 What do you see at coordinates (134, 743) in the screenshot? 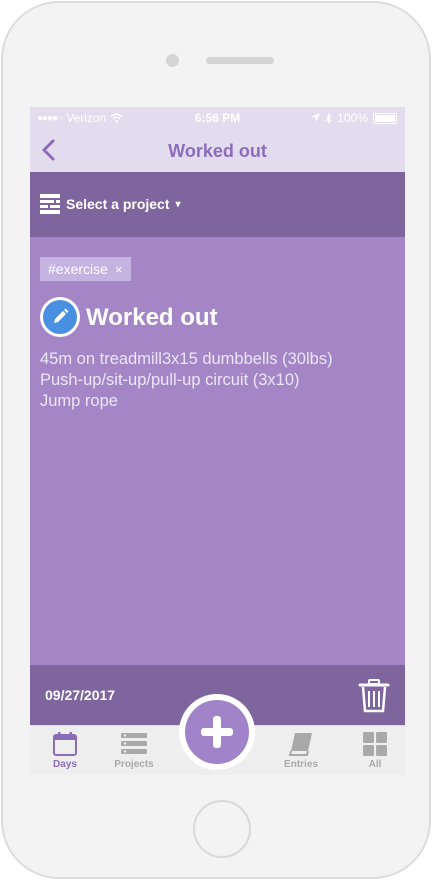
I see `stack-icon` at bounding box center [134, 743].